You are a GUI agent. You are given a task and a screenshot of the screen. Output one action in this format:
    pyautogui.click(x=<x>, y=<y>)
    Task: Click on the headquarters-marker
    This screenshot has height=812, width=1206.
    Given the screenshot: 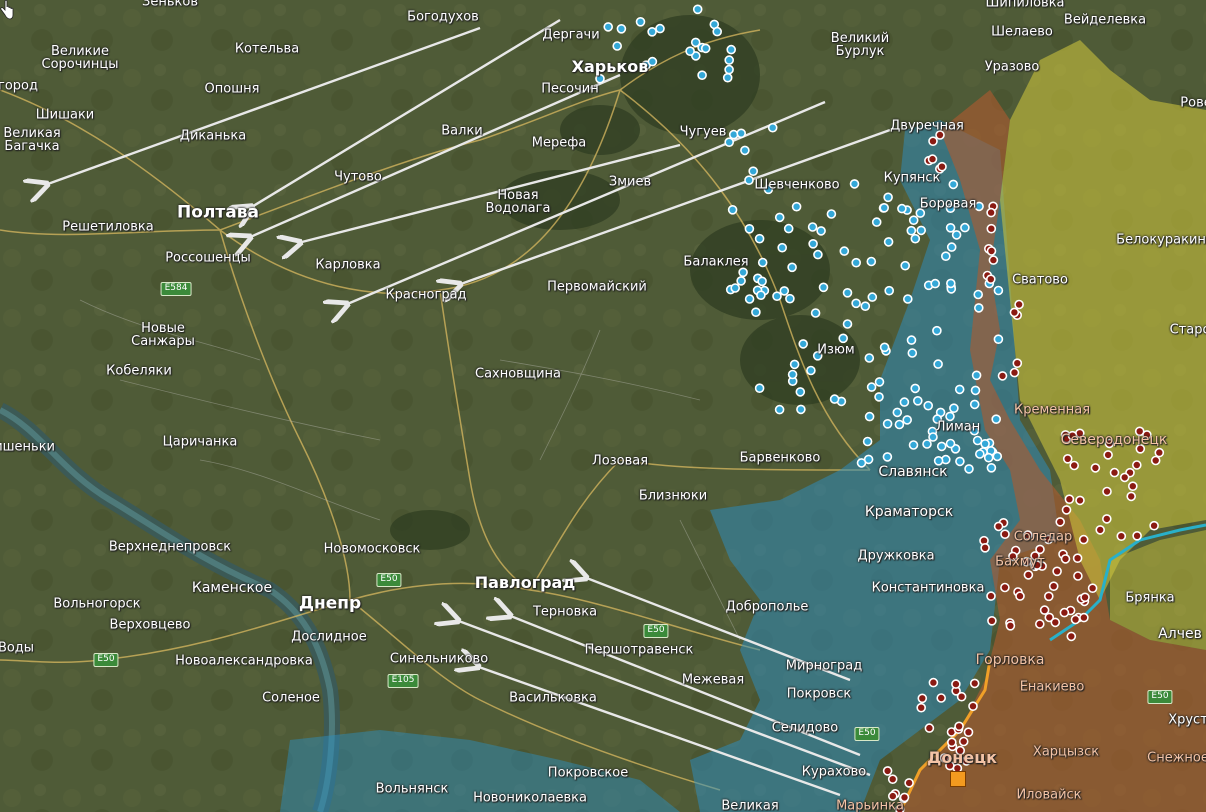 What is the action you would take?
    pyautogui.click(x=958, y=779)
    